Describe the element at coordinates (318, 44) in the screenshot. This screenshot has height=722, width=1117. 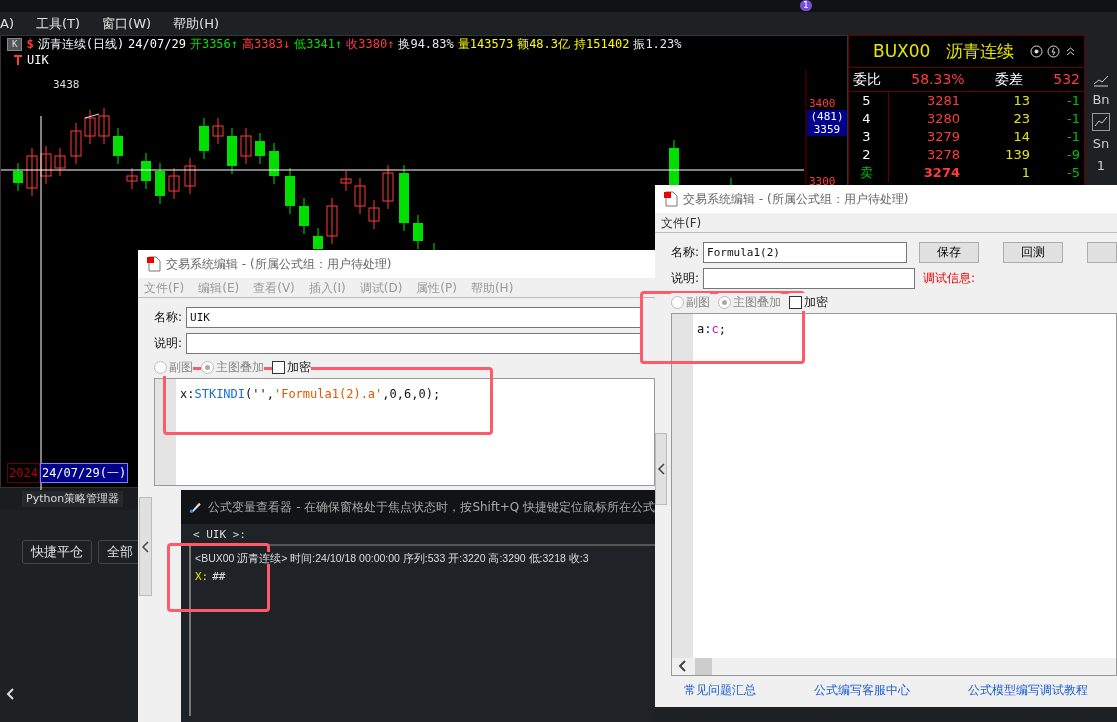
I see `quote-stat: 低3341↑` at that location.